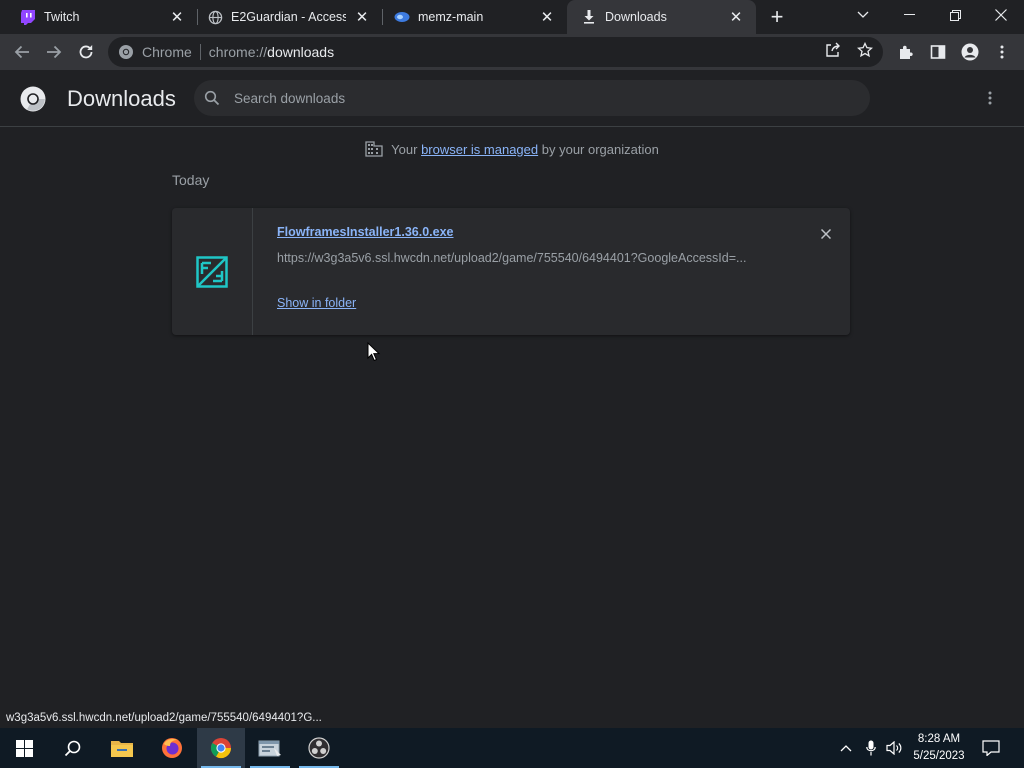 The width and height of the screenshot is (1024, 768). Describe the element at coordinates (909, 15) in the screenshot. I see `minimize-button` at that location.